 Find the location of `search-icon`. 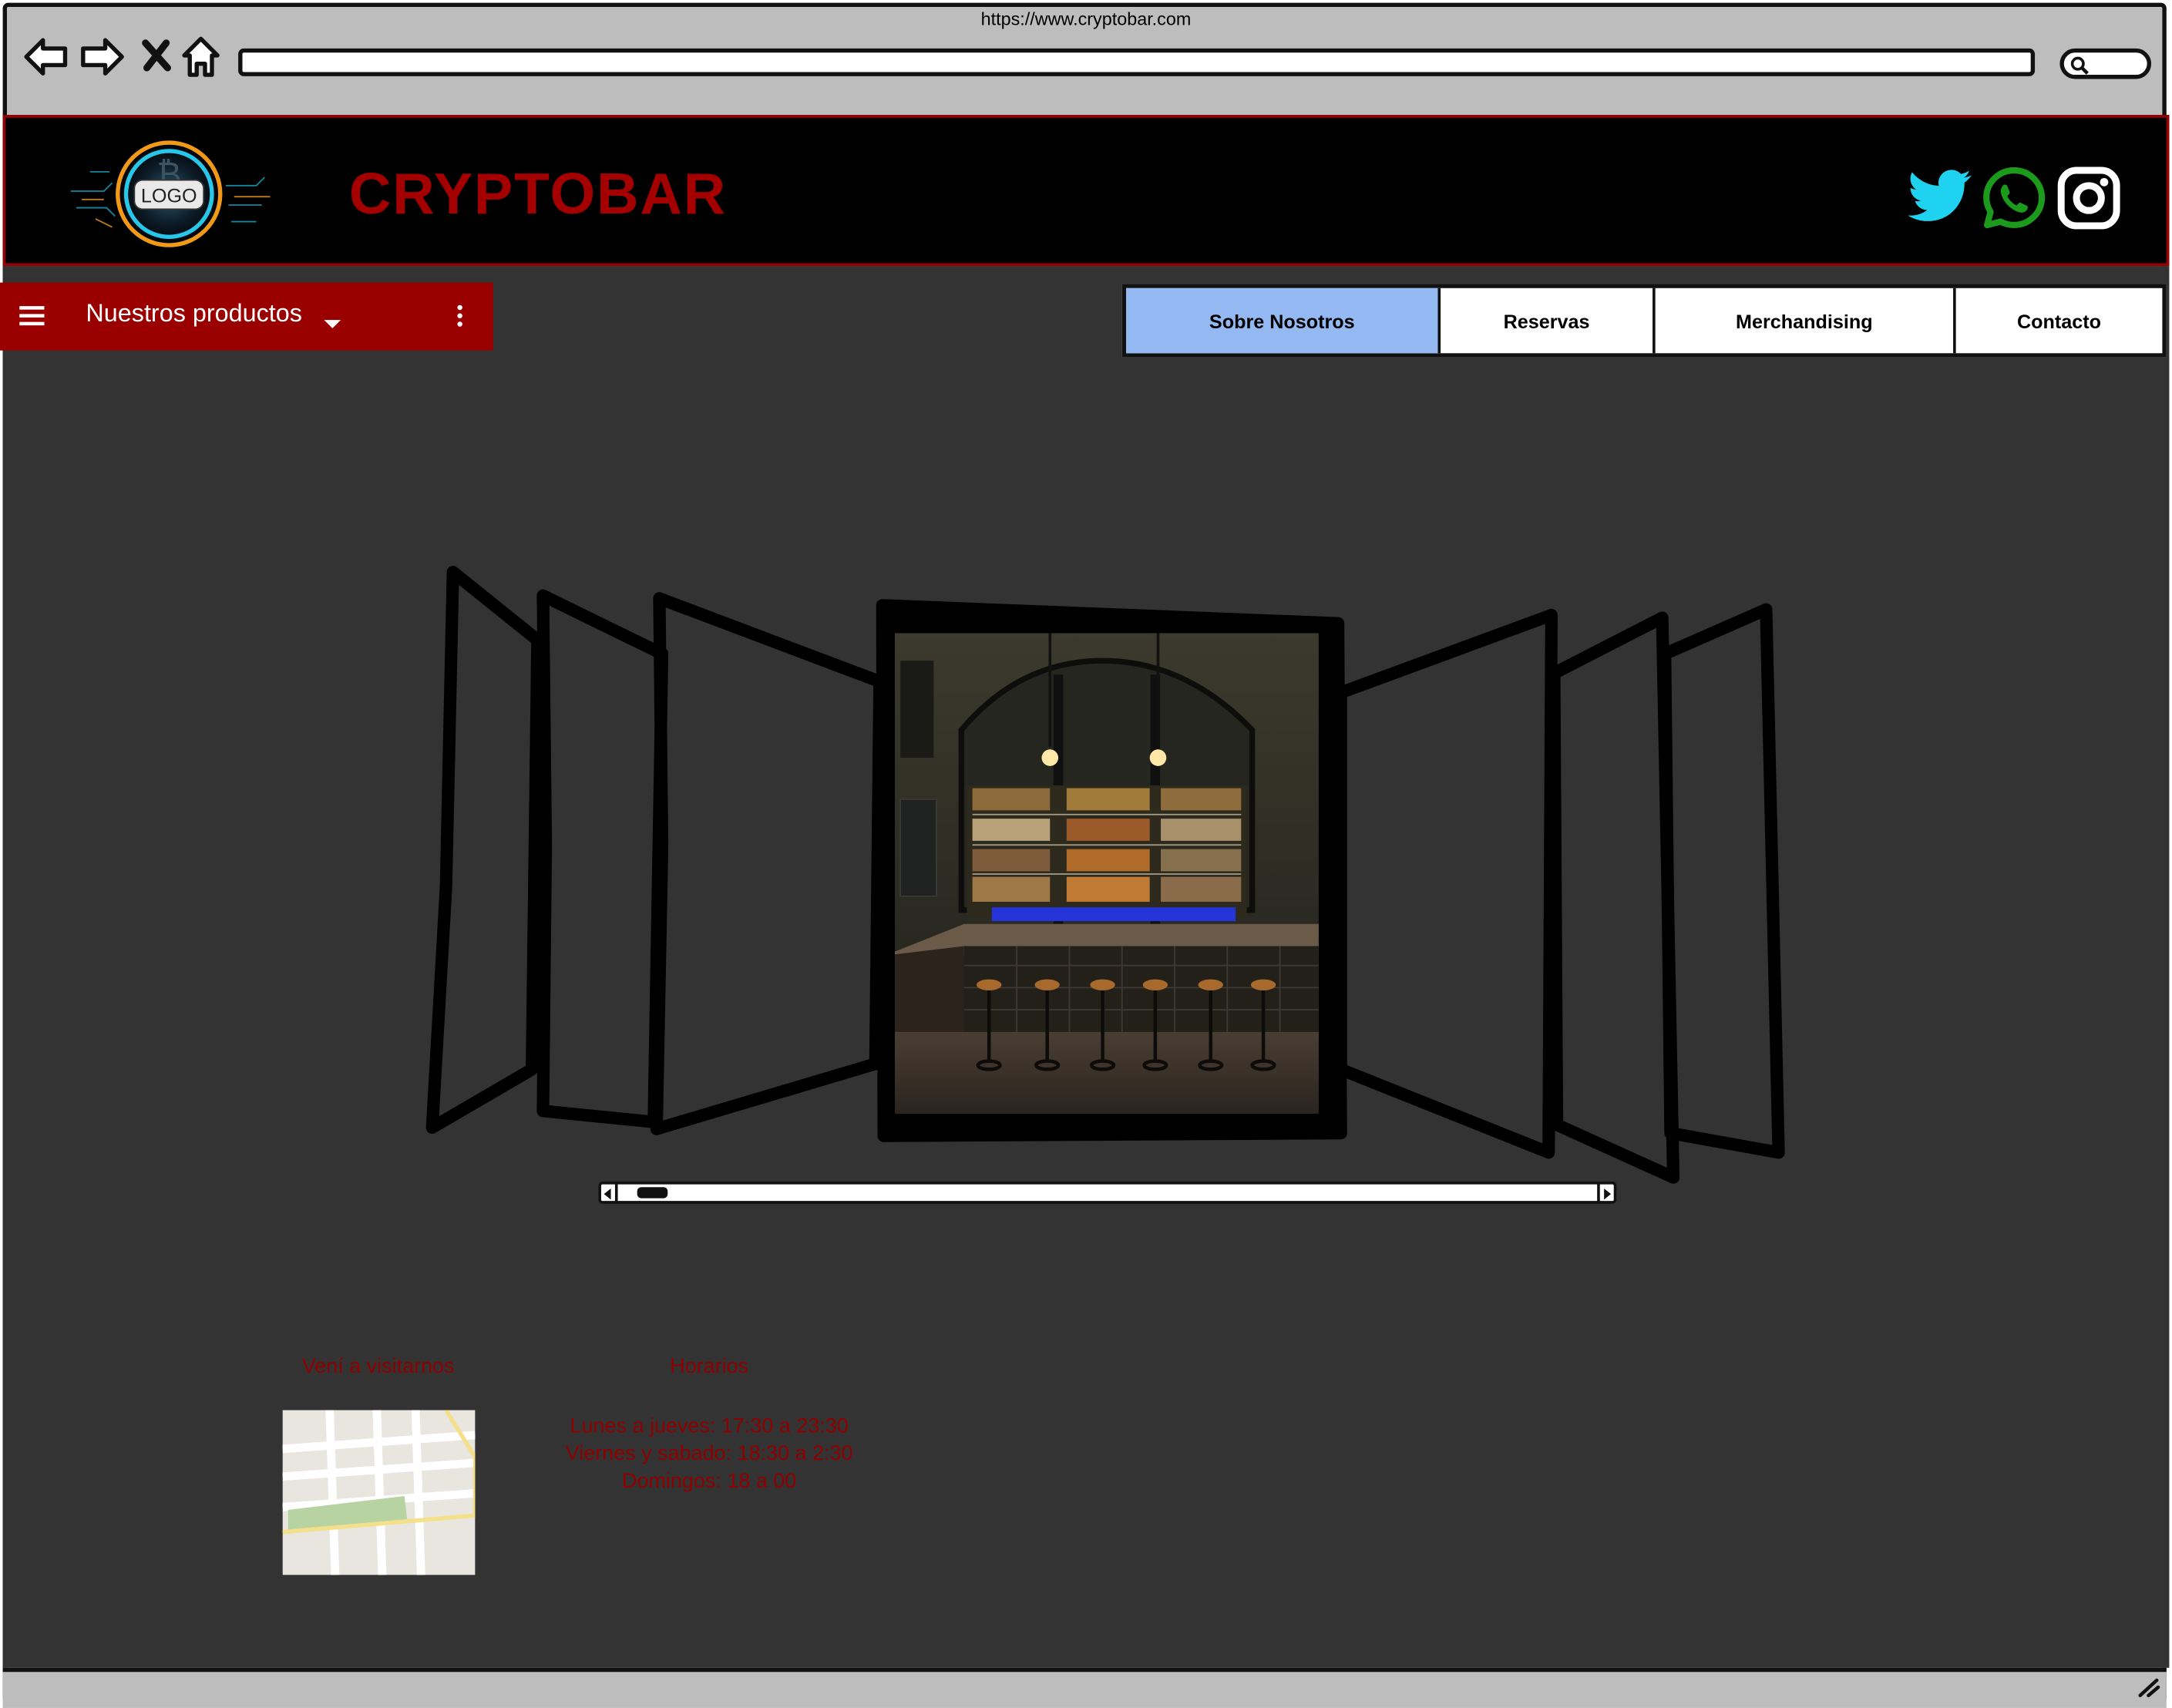

search-icon is located at coordinates (2079, 68).